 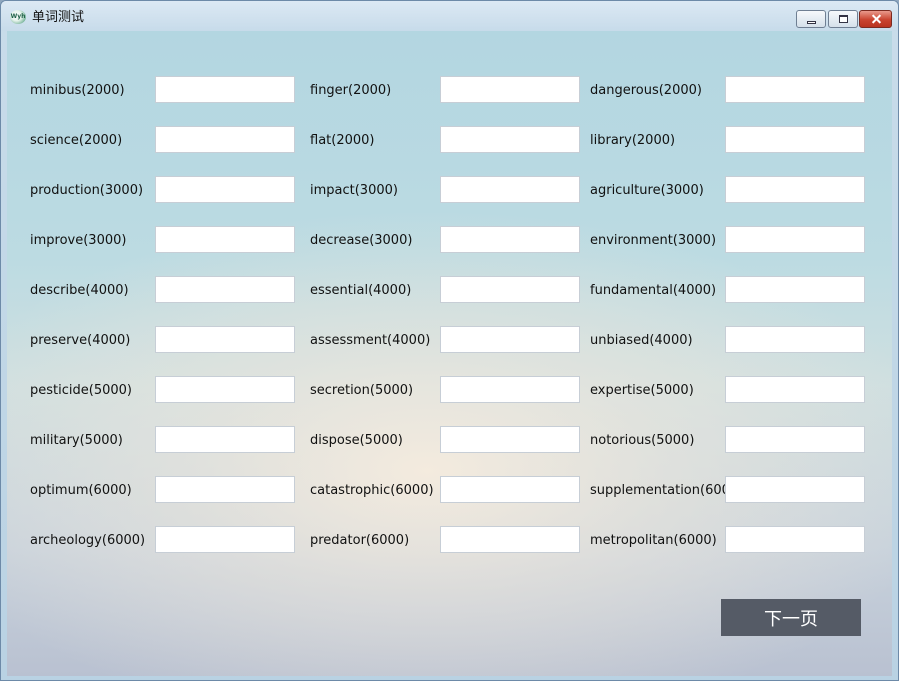 I want to click on word-label: secretion(5000), so click(x=362, y=390).